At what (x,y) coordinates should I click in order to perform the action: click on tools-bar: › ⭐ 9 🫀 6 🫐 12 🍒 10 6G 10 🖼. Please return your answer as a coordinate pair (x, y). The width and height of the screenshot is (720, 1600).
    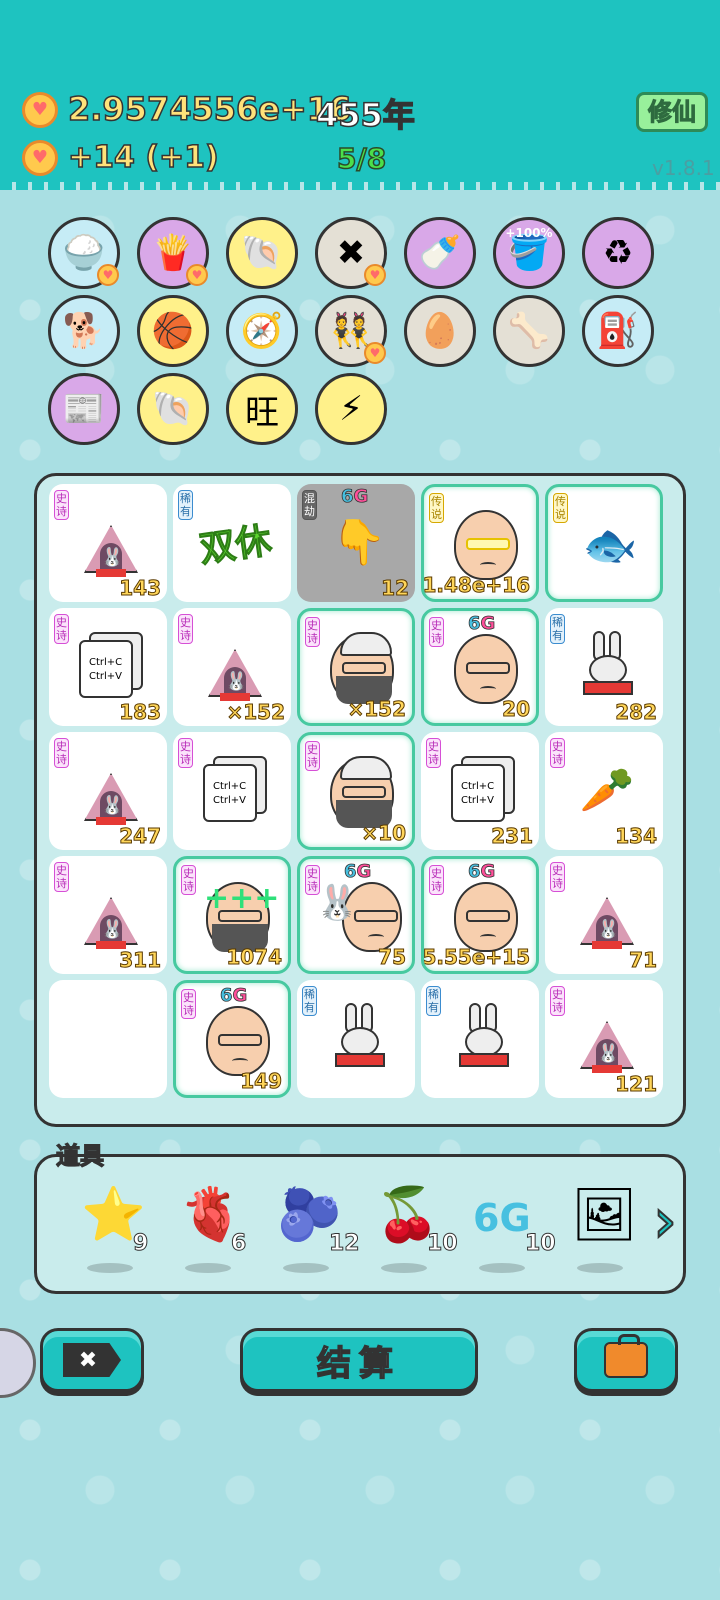
    Looking at the image, I should click on (360, 1224).